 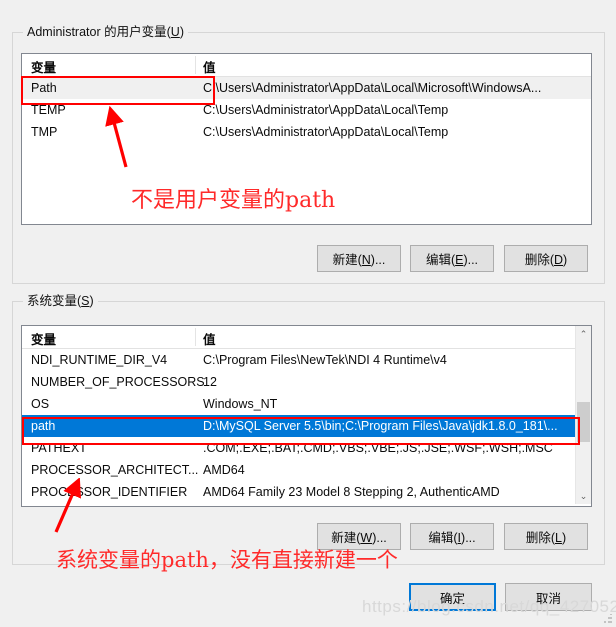 I want to click on system-row-2-value: Windows_NT, so click(x=240, y=404).